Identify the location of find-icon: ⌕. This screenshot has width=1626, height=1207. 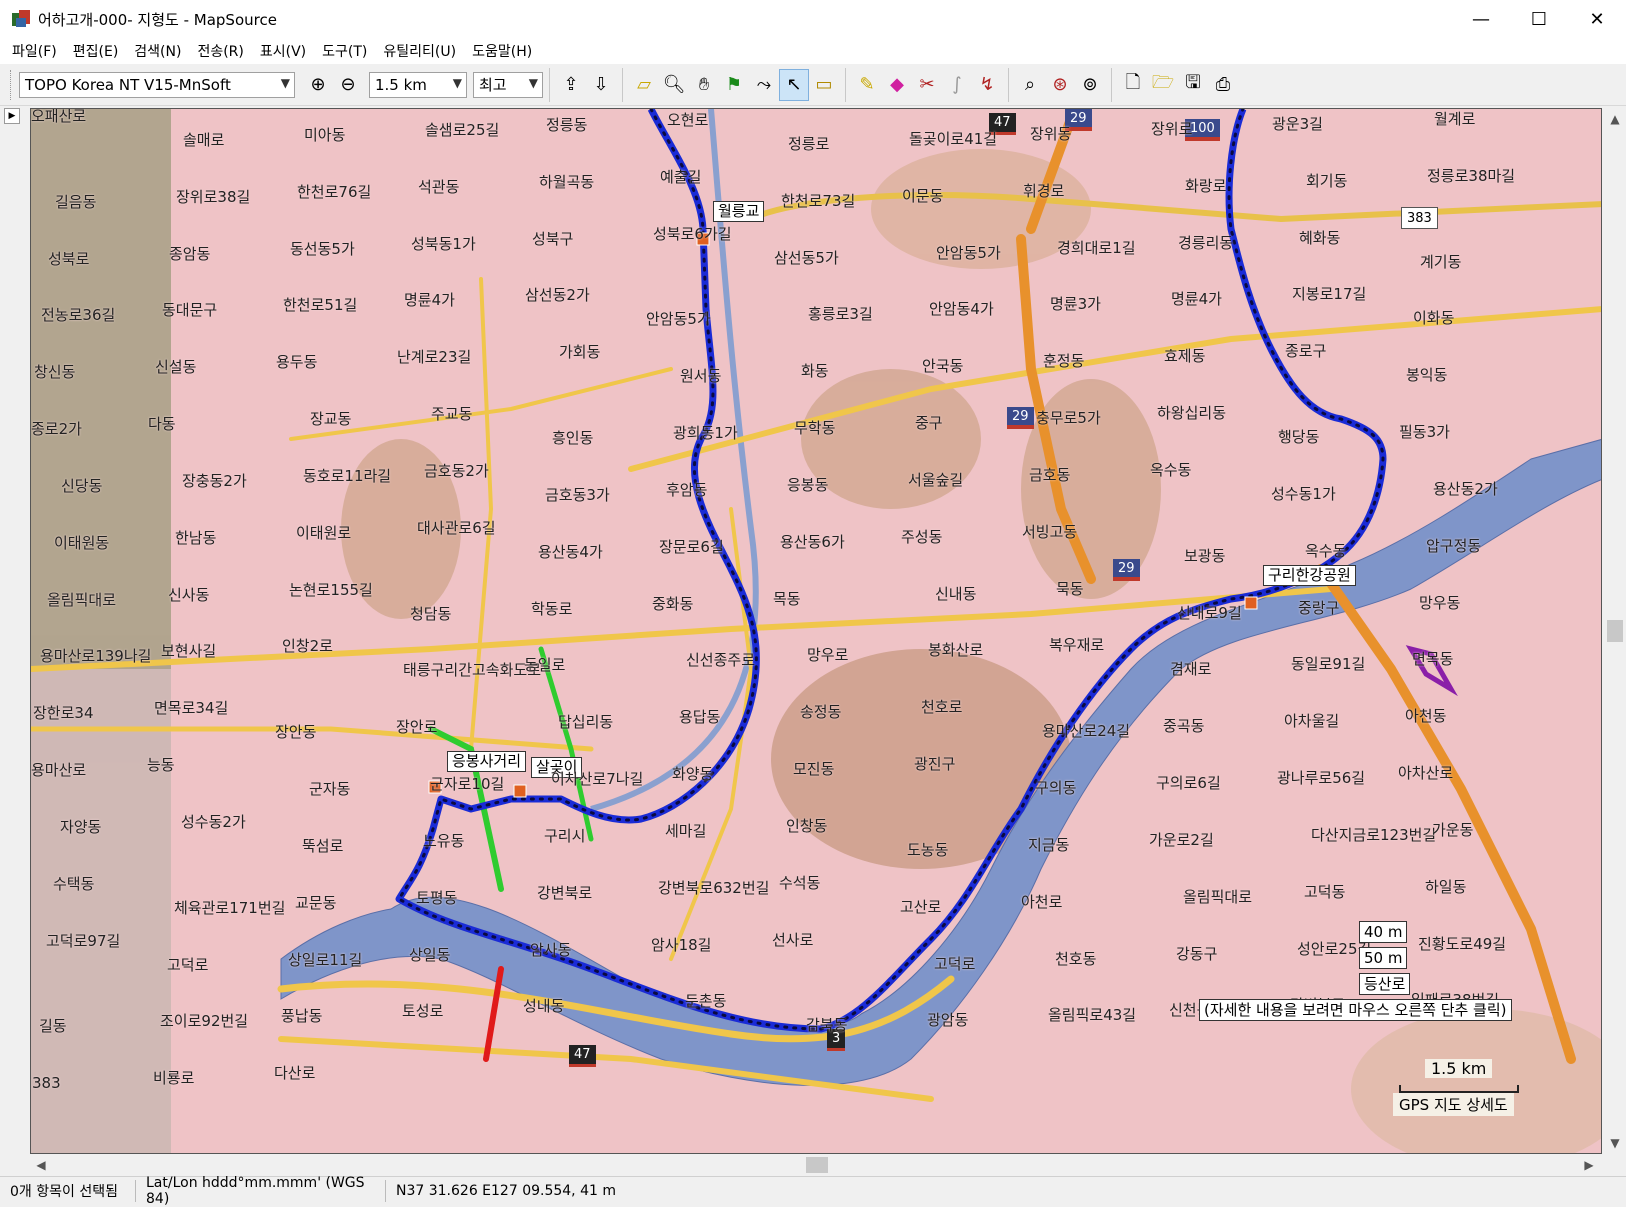
(1030, 84).